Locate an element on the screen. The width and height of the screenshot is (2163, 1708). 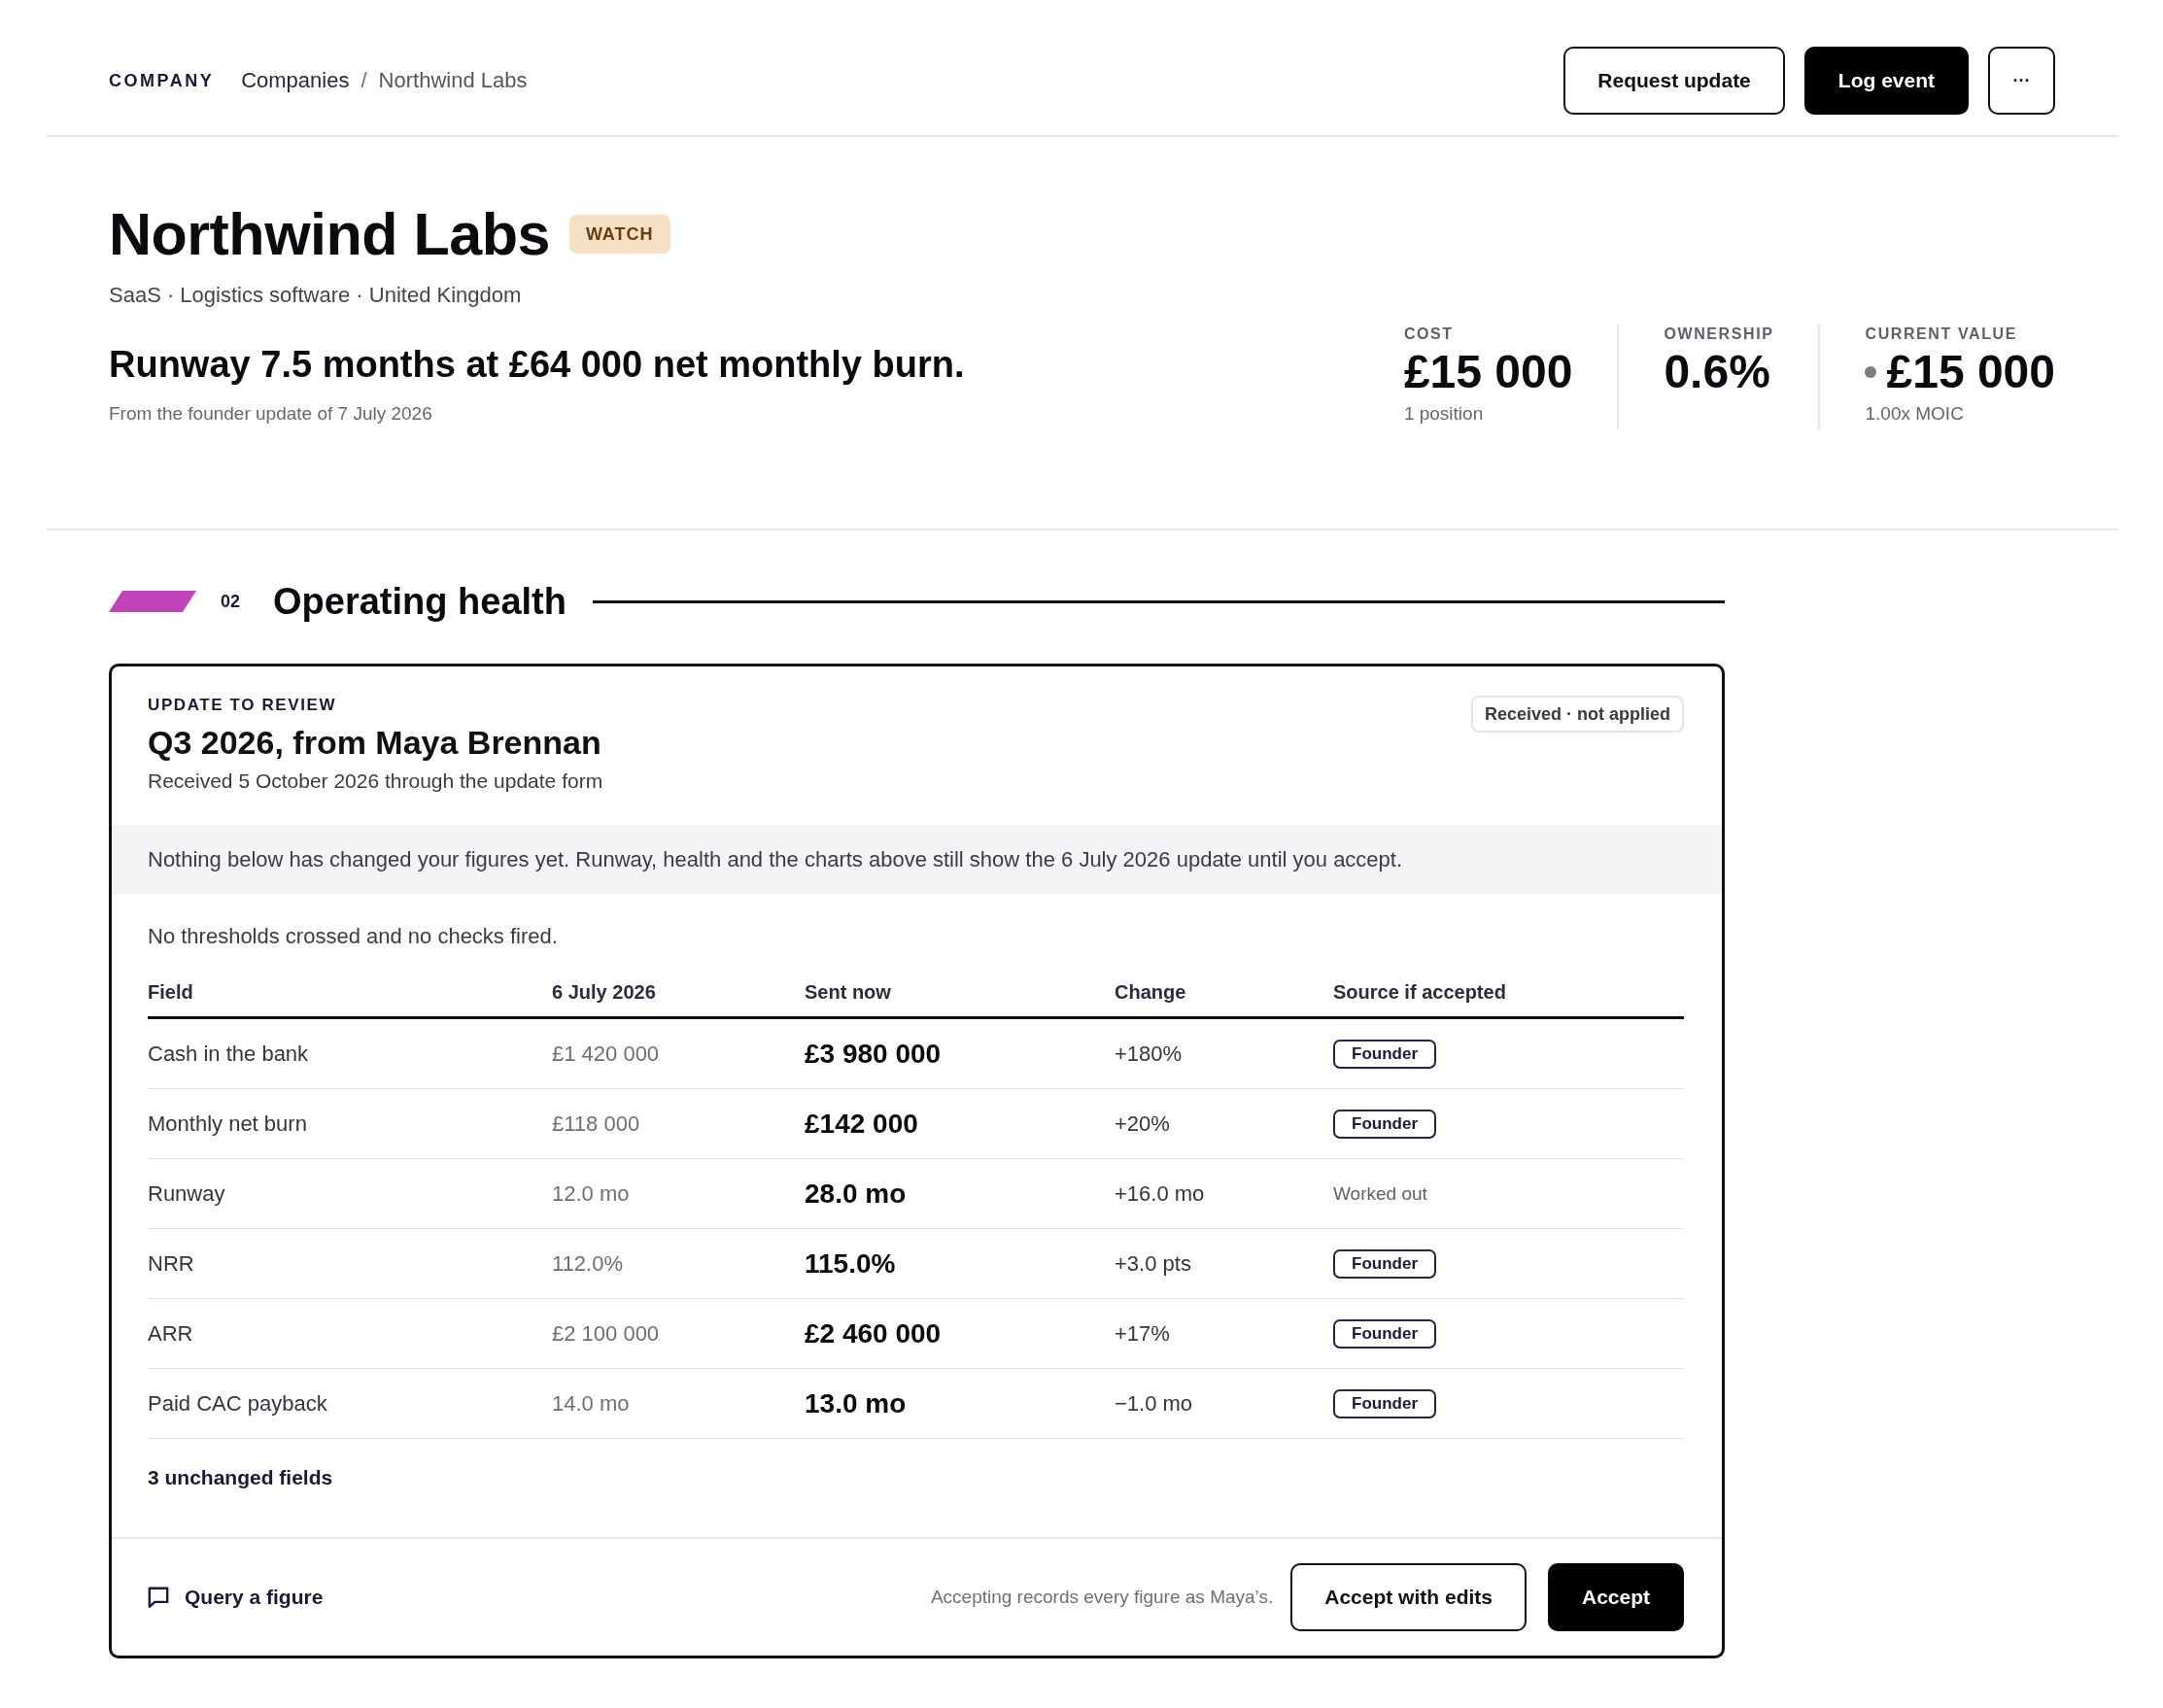
table-header-cell: Field is located at coordinates (170, 992).